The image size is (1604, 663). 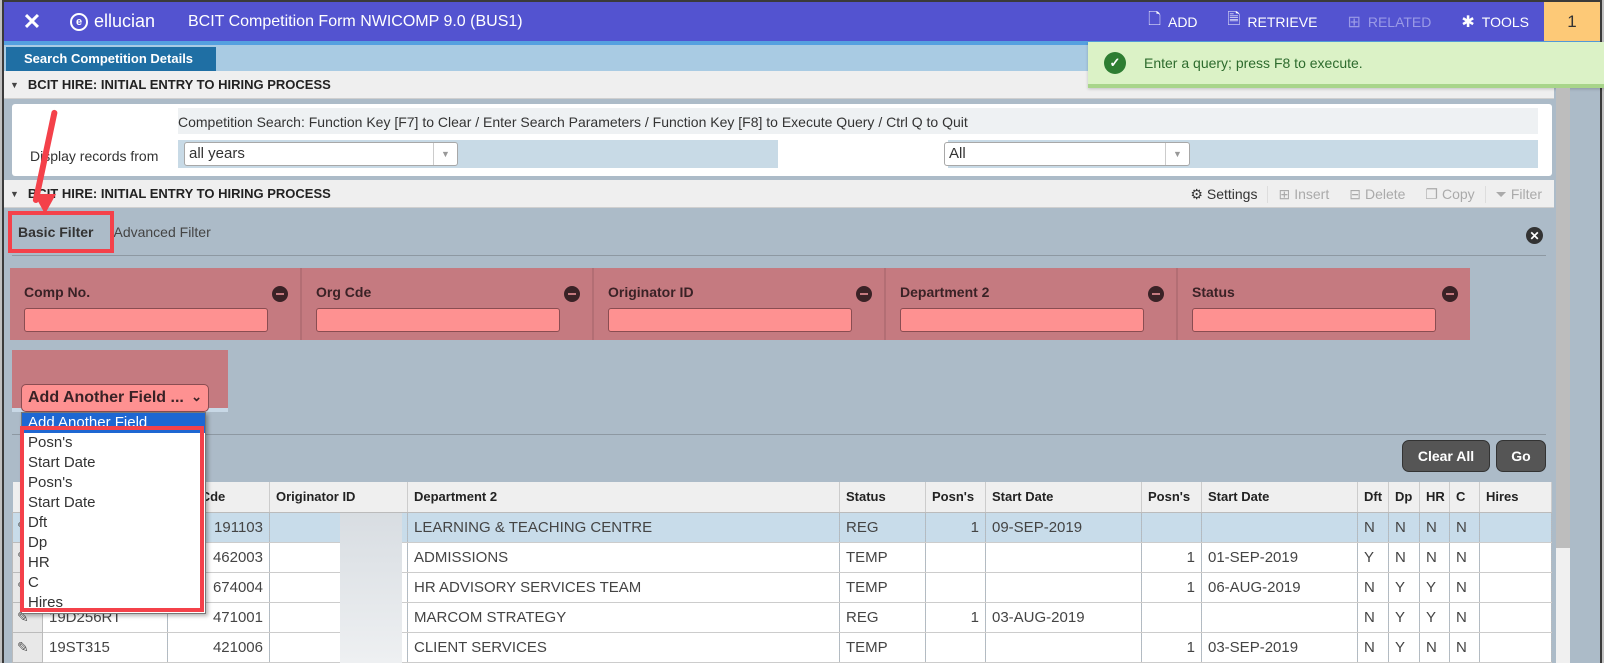 What do you see at coordinates (1389, 22) in the screenshot?
I see `related-button: ⊞ RELATED` at bounding box center [1389, 22].